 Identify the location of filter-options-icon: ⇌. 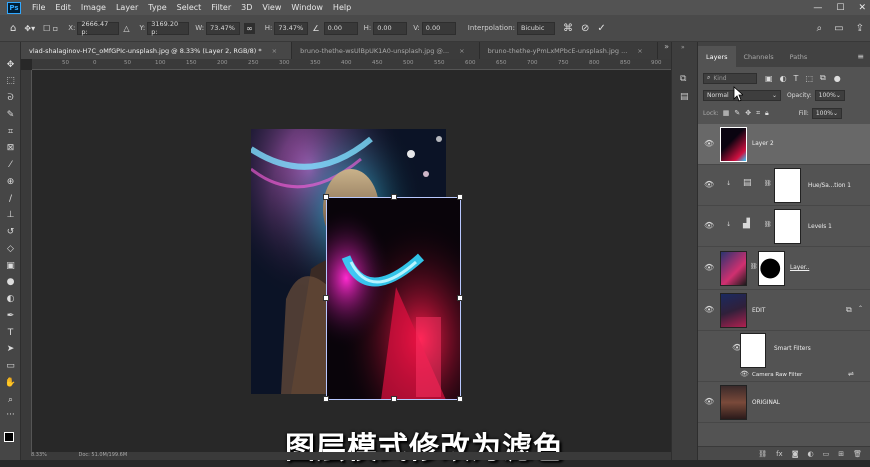
(851, 374).